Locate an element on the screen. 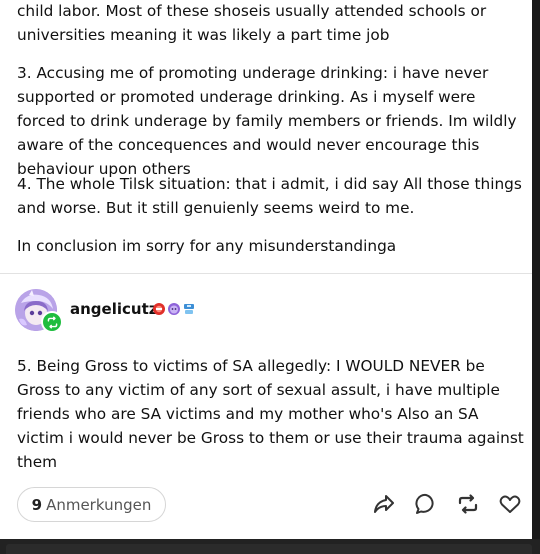 The width and height of the screenshot is (540, 554). post-actions is located at coordinates (447, 504).